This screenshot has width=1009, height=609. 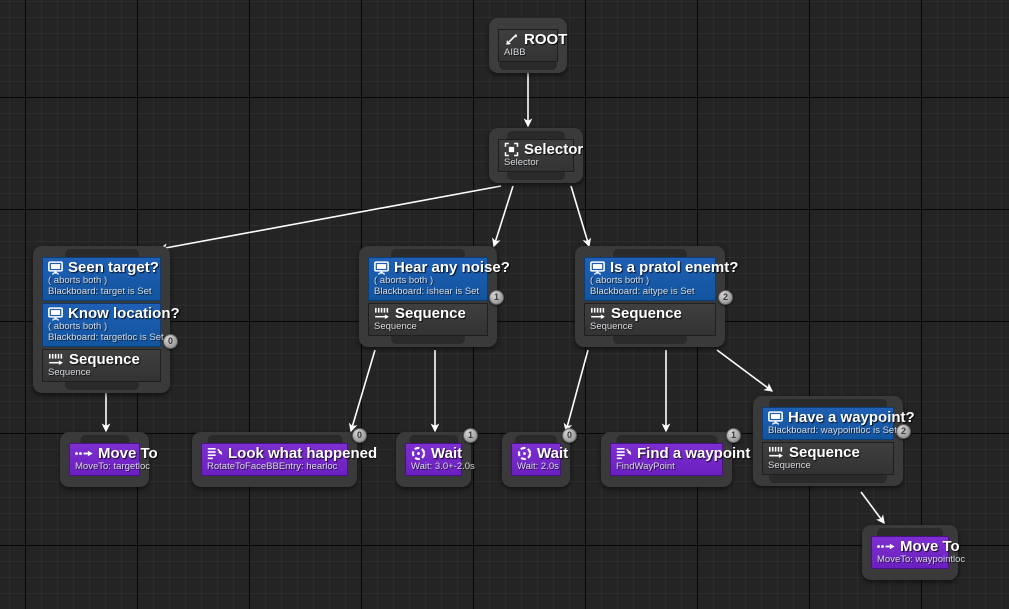 I want to click on row-detail-line: FindWayPoint, so click(x=645, y=466).